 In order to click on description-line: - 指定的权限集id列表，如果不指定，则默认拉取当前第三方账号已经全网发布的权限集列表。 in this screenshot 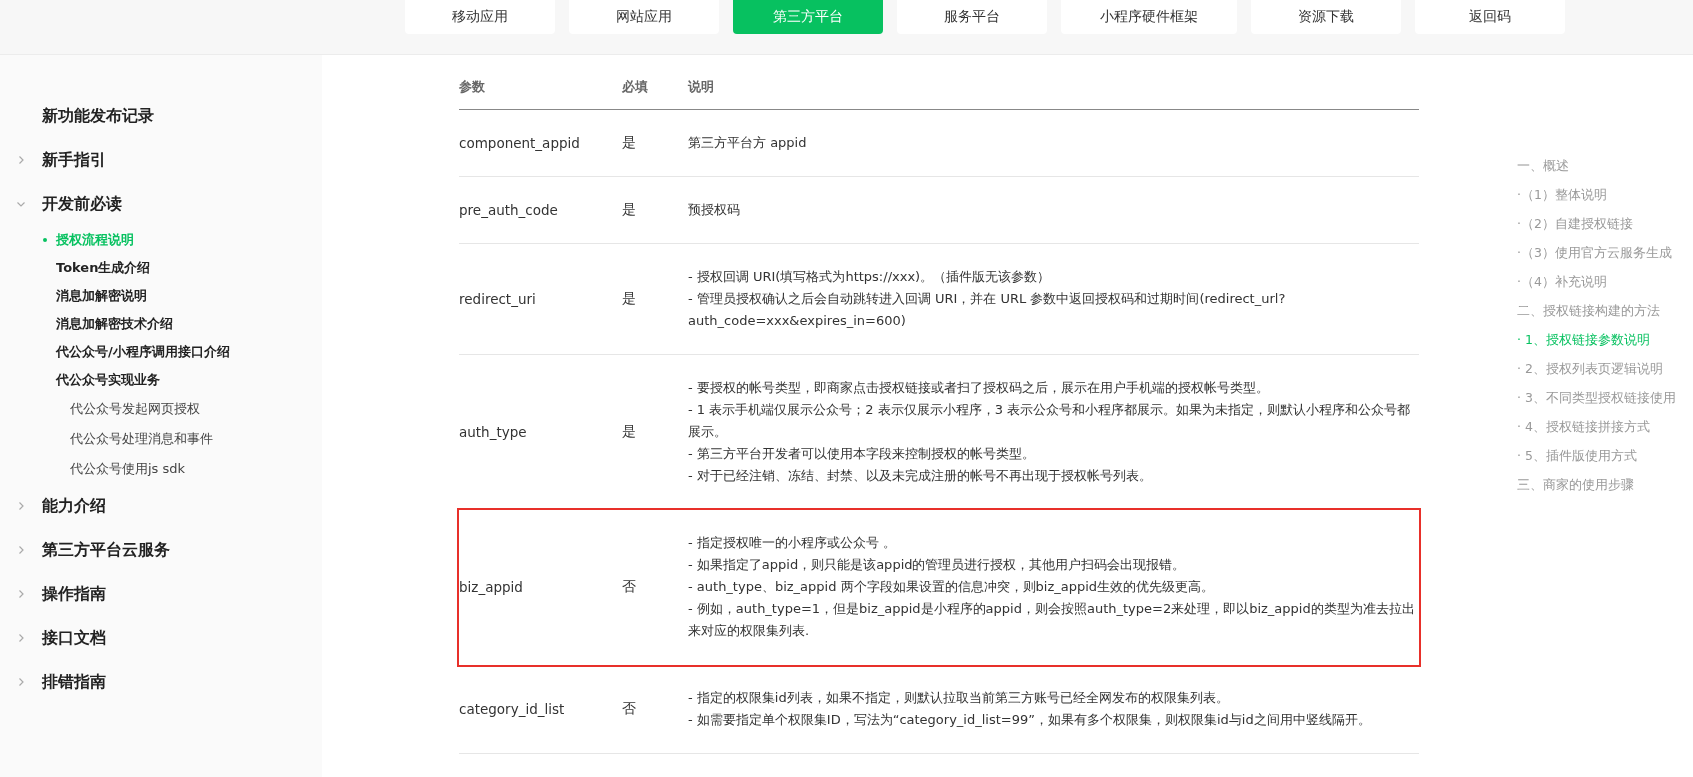, I will do `click(959, 698)`.